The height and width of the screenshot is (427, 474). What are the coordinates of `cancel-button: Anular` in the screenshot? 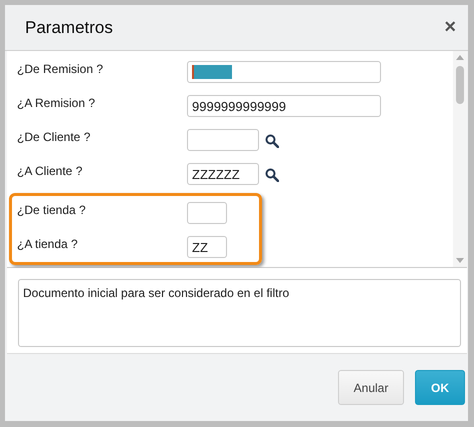 It's located at (371, 387).